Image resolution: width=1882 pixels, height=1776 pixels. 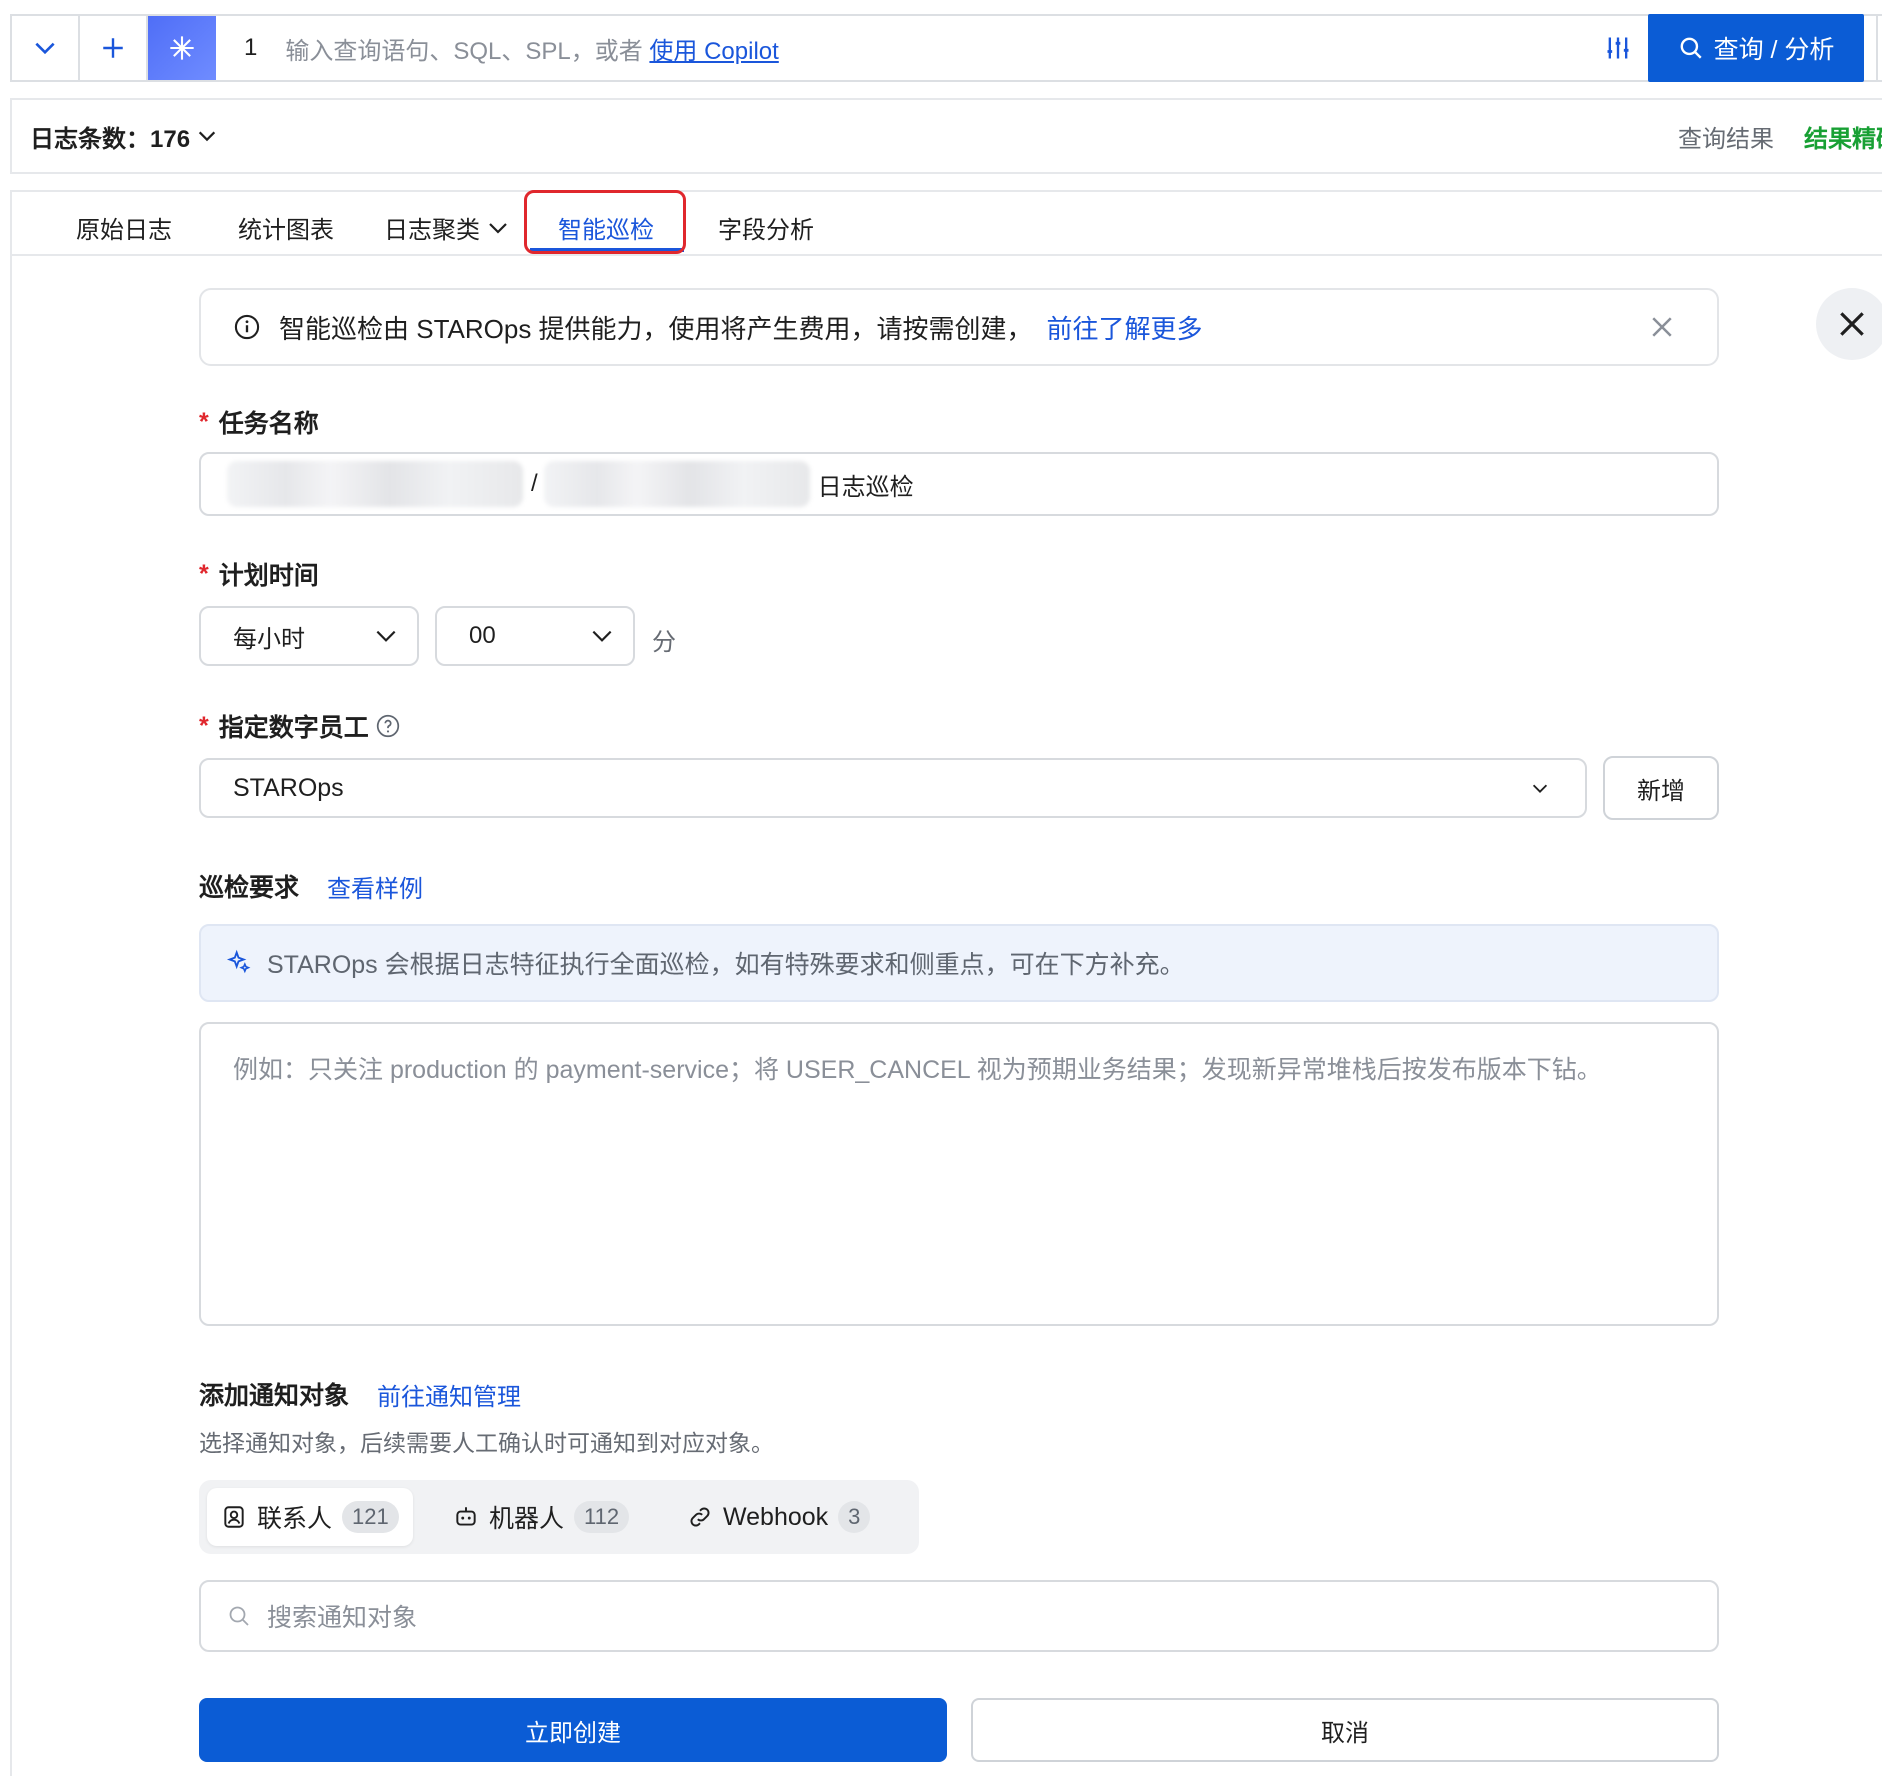 What do you see at coordinates (1780, 136) in the screenshot?
I see `result-status: 查询结果 结果精确` at bounding box center [1780, 136].